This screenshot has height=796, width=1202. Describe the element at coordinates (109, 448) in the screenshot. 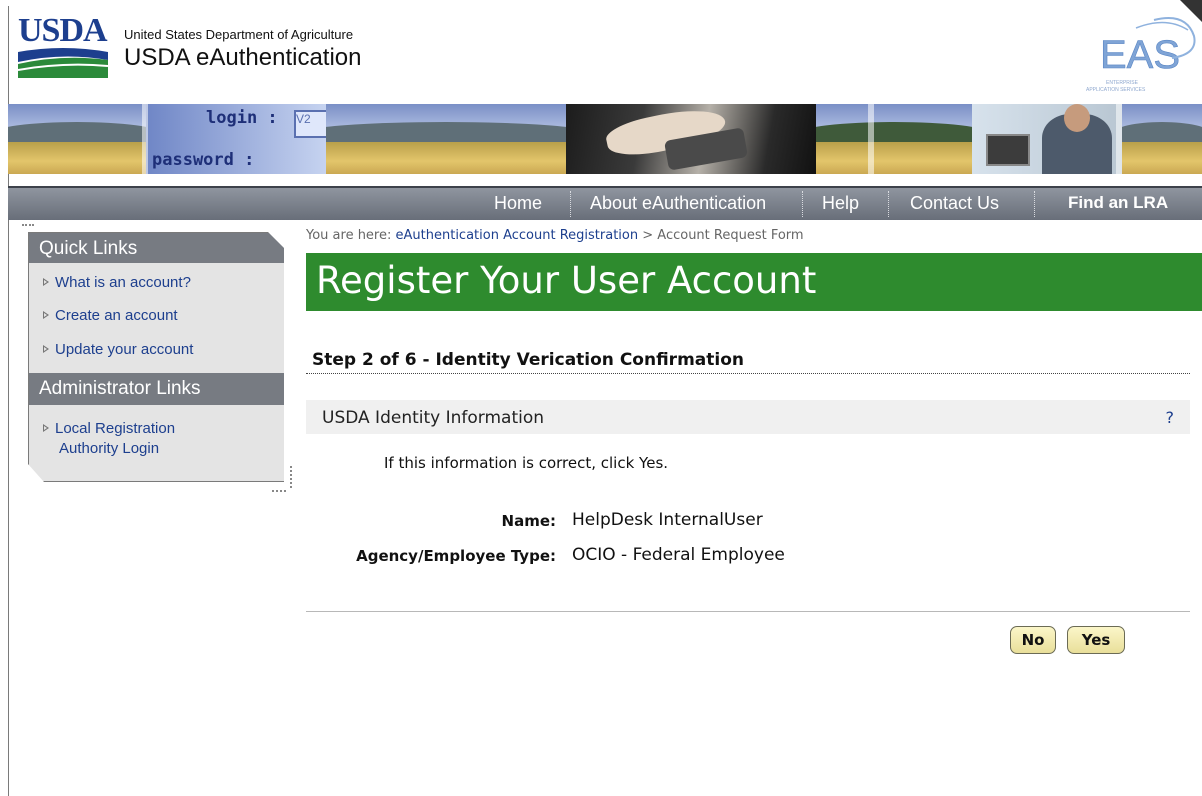

I see `sidebar-link-label-line2: Authority Login` at that location.